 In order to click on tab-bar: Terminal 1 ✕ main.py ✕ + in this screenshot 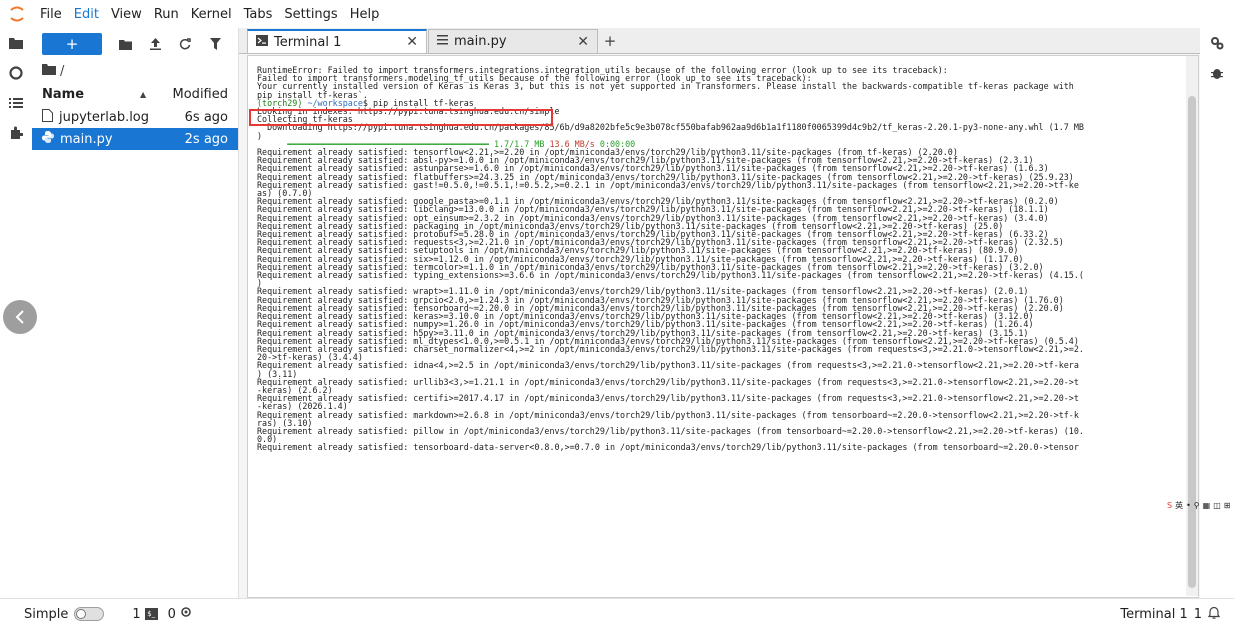, I will do `click(719, 41)`.